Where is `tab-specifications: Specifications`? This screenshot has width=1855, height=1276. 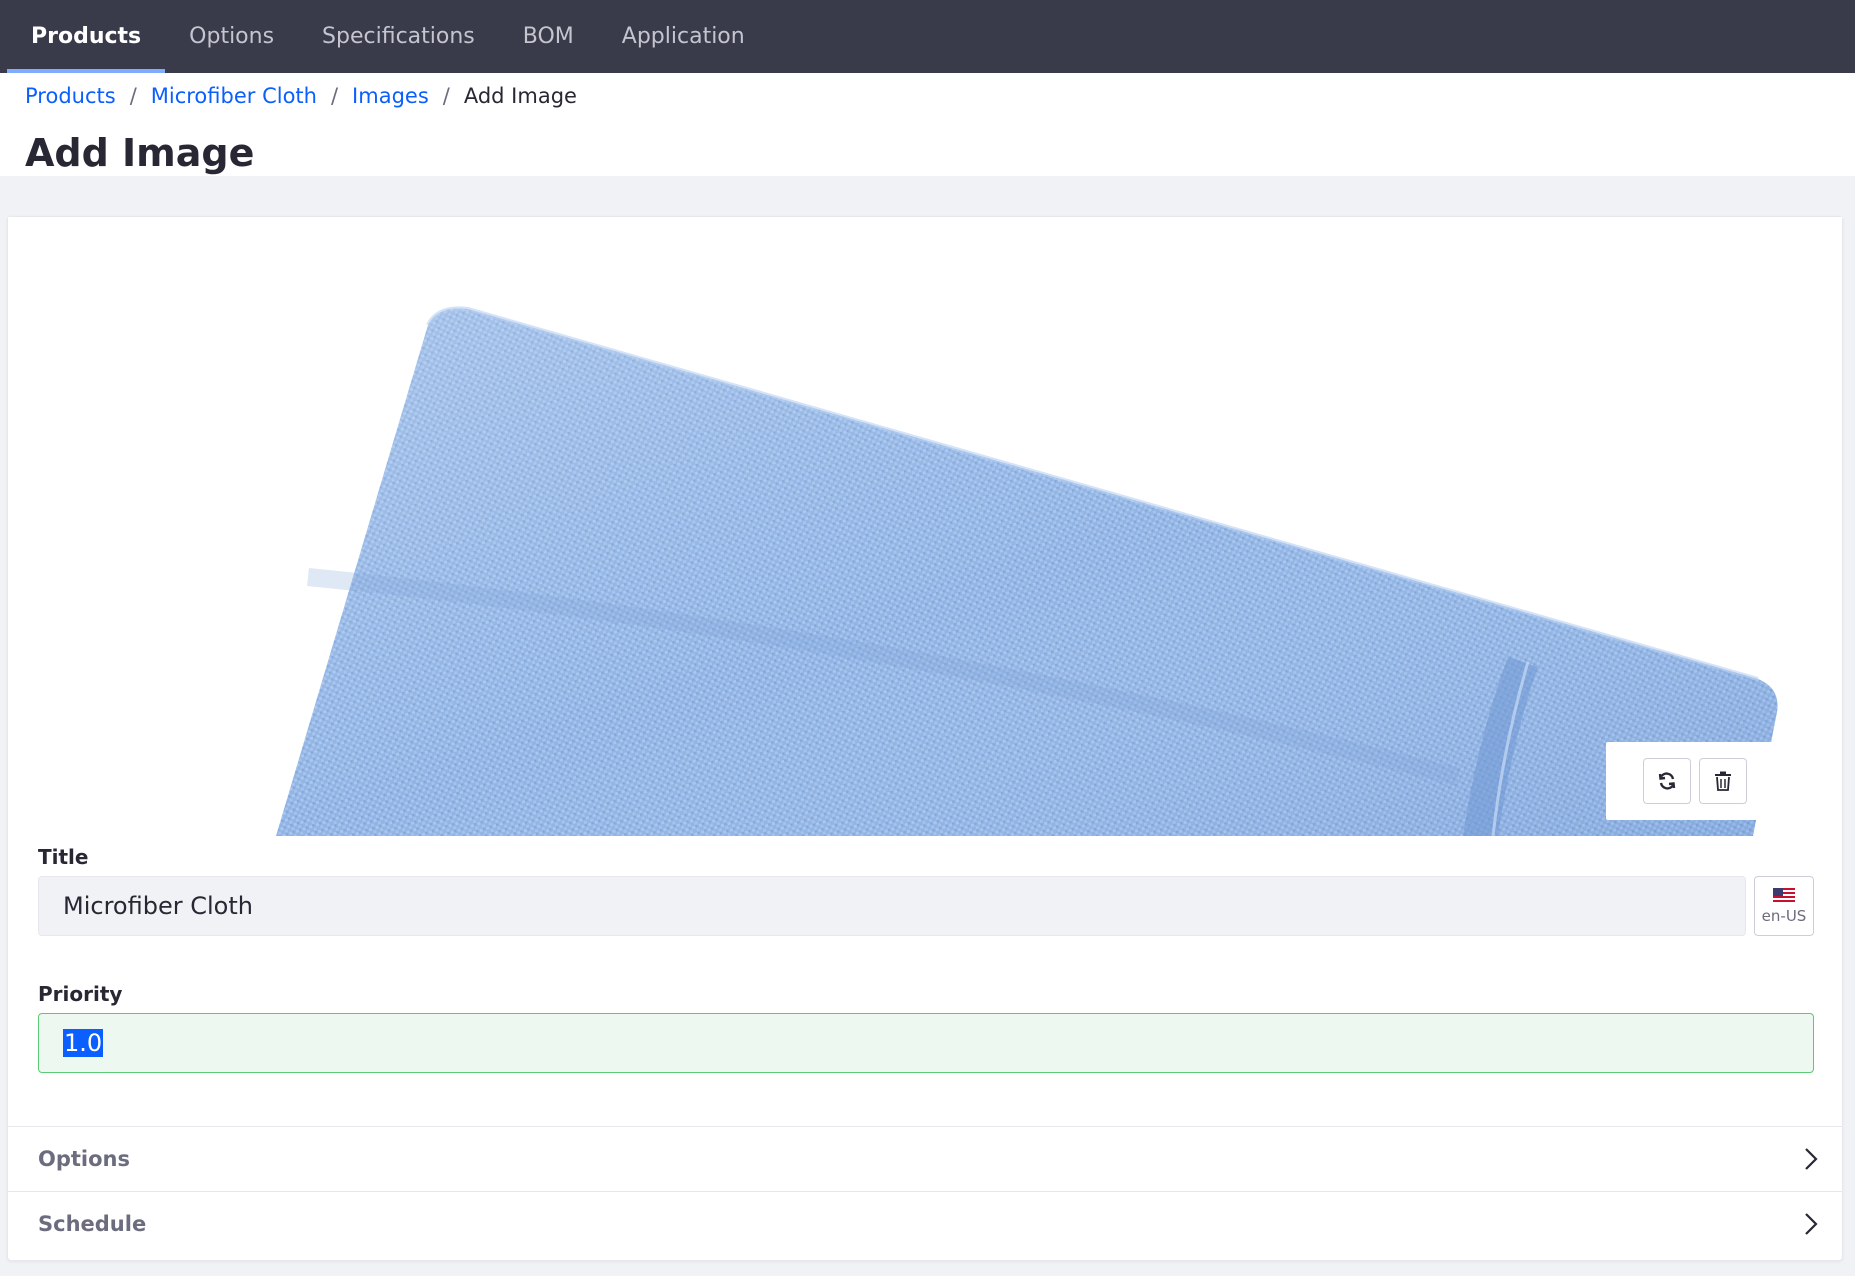 tab-specifications: Specifications is located at coordinates (398, 36).